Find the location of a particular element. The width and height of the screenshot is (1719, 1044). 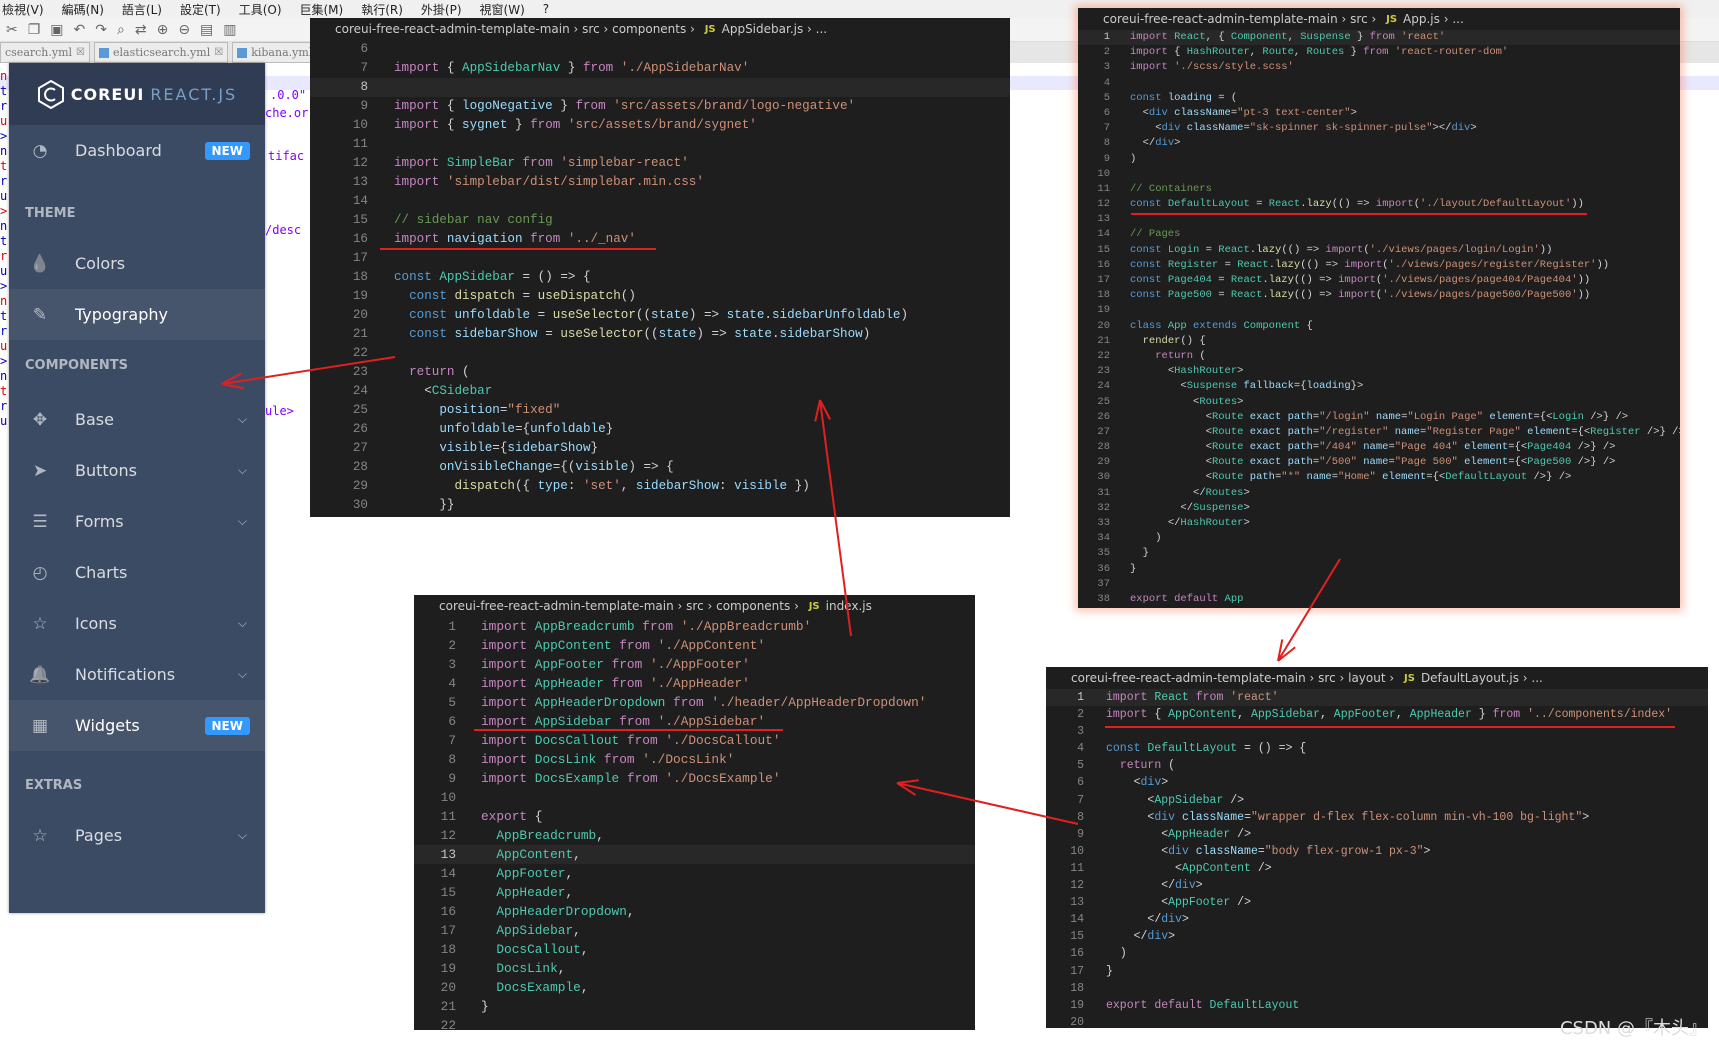

sidebar-item-dashboard: ◔ Dashboard NEW is located at coordinates (137, 150).